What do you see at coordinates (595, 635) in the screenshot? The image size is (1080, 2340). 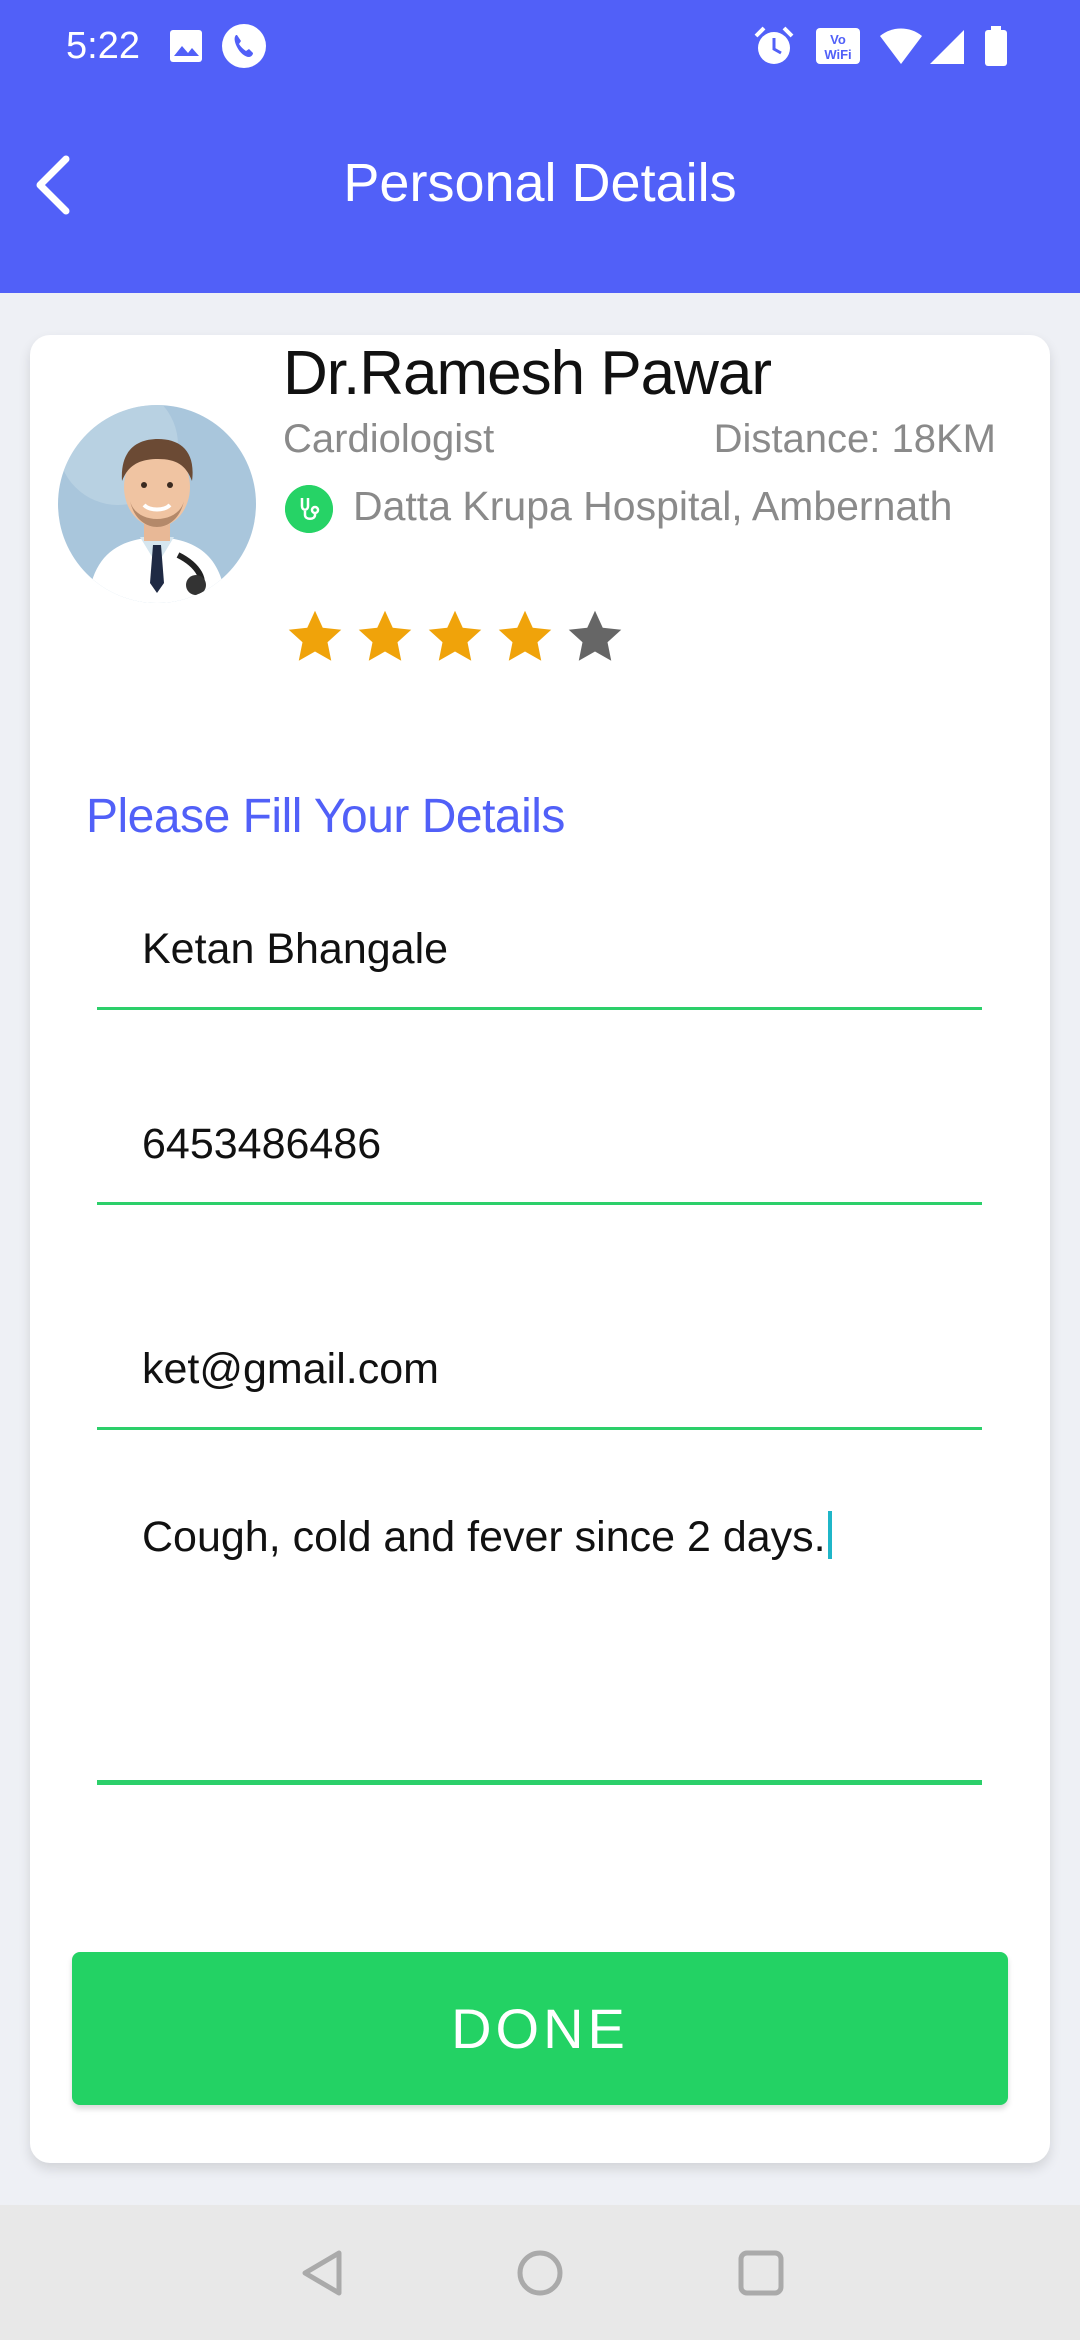 I see `star-empty-icon` at bounding box center [595, 635].